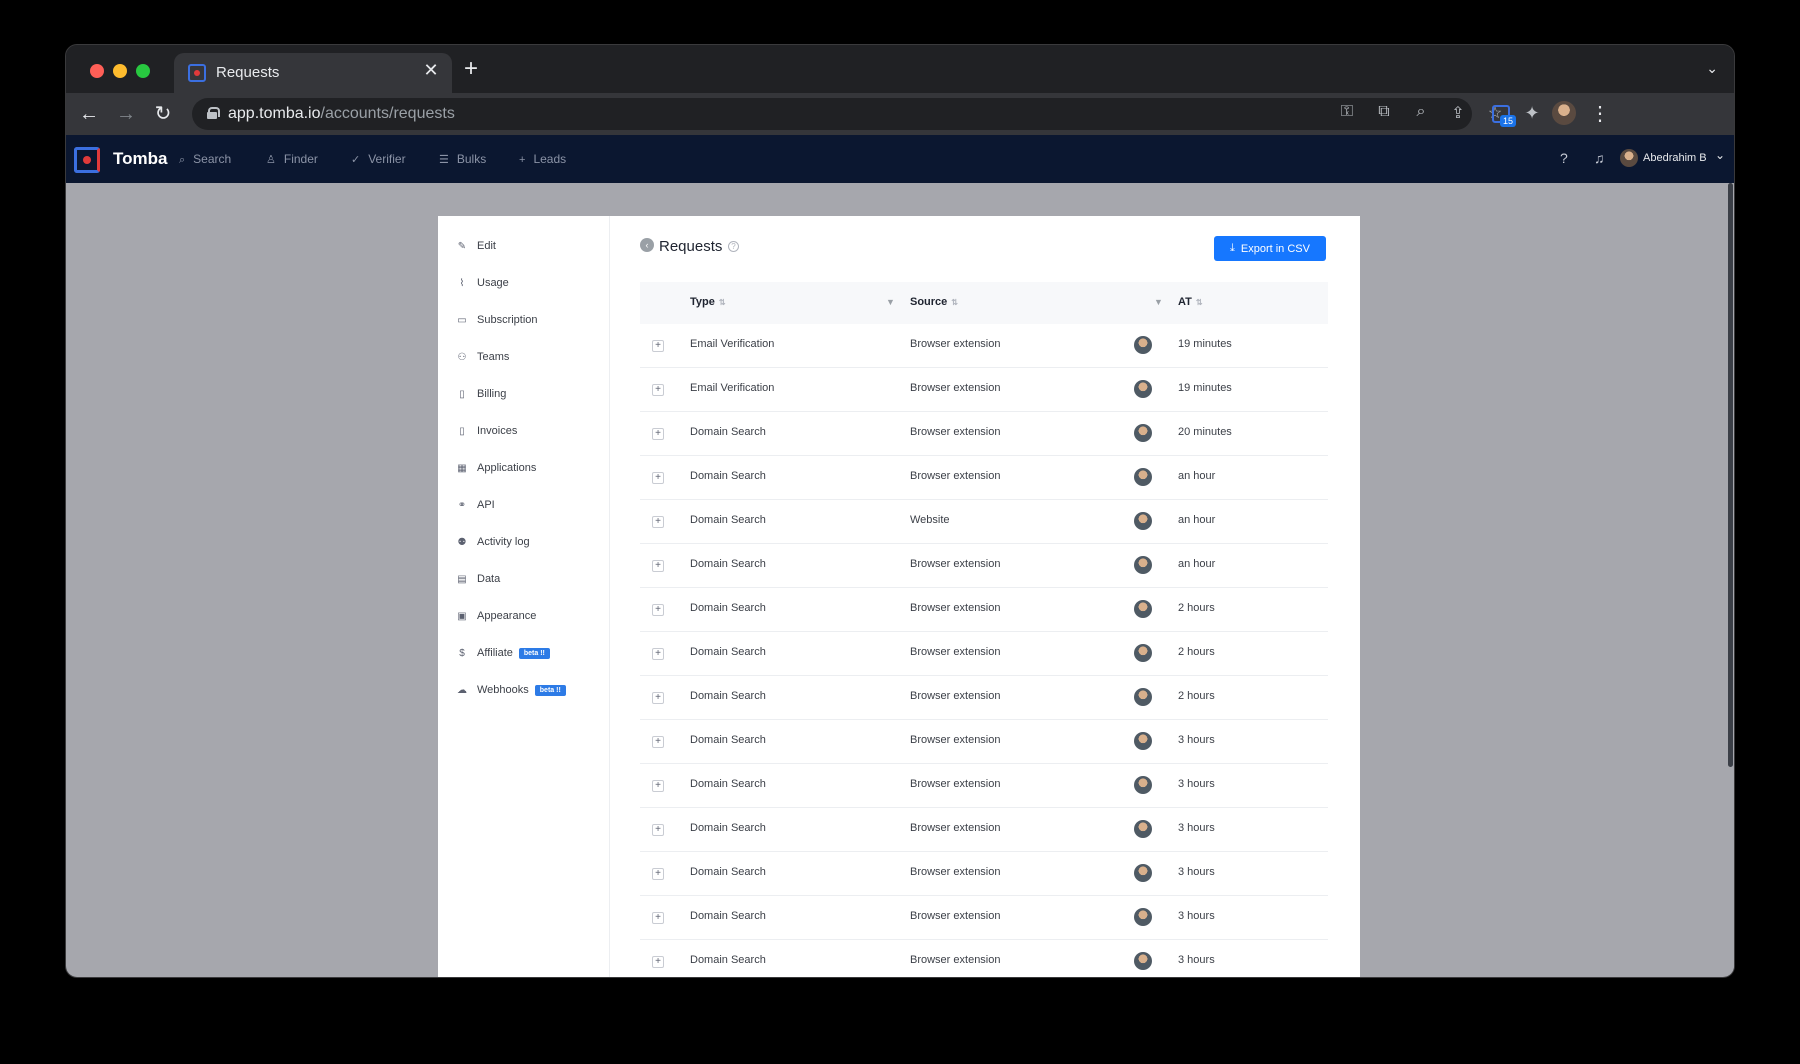 The width and height of the screenshot is (1800, 1064). Describe the element at coordinates (271, 160) in the screenshot. I see `user-icon: ♙` at that location.